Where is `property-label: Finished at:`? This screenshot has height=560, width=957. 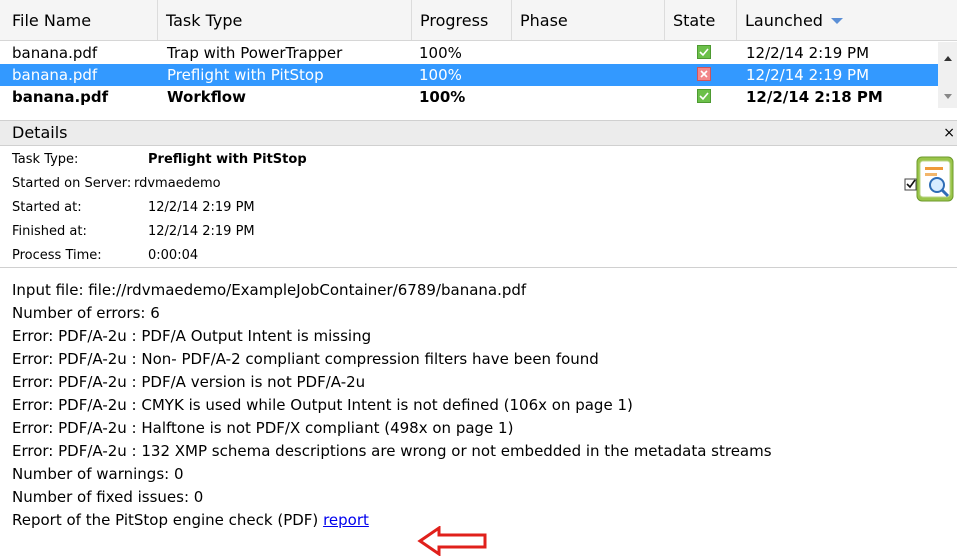
property-label: Finished at: is located at coordinates (49, 231).